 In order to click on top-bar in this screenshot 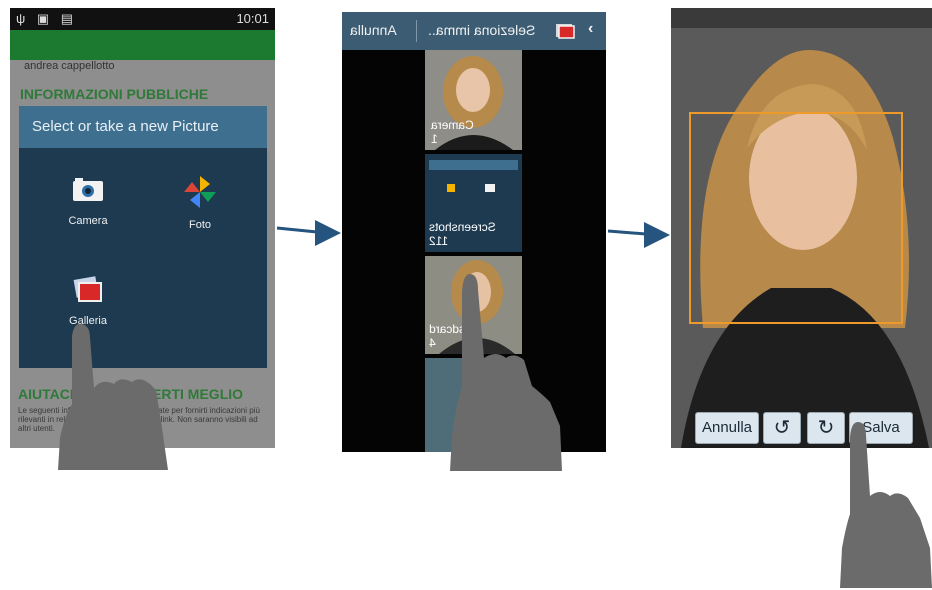, I will do `click(801, 18)`.